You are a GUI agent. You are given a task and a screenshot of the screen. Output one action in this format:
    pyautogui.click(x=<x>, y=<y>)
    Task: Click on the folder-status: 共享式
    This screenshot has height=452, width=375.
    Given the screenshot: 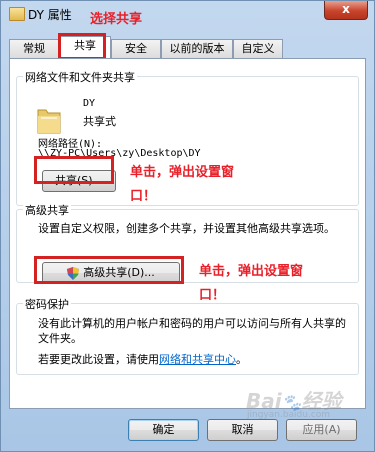 What is the action you would take?
    pyautogui.click(x=99, y=121)
    